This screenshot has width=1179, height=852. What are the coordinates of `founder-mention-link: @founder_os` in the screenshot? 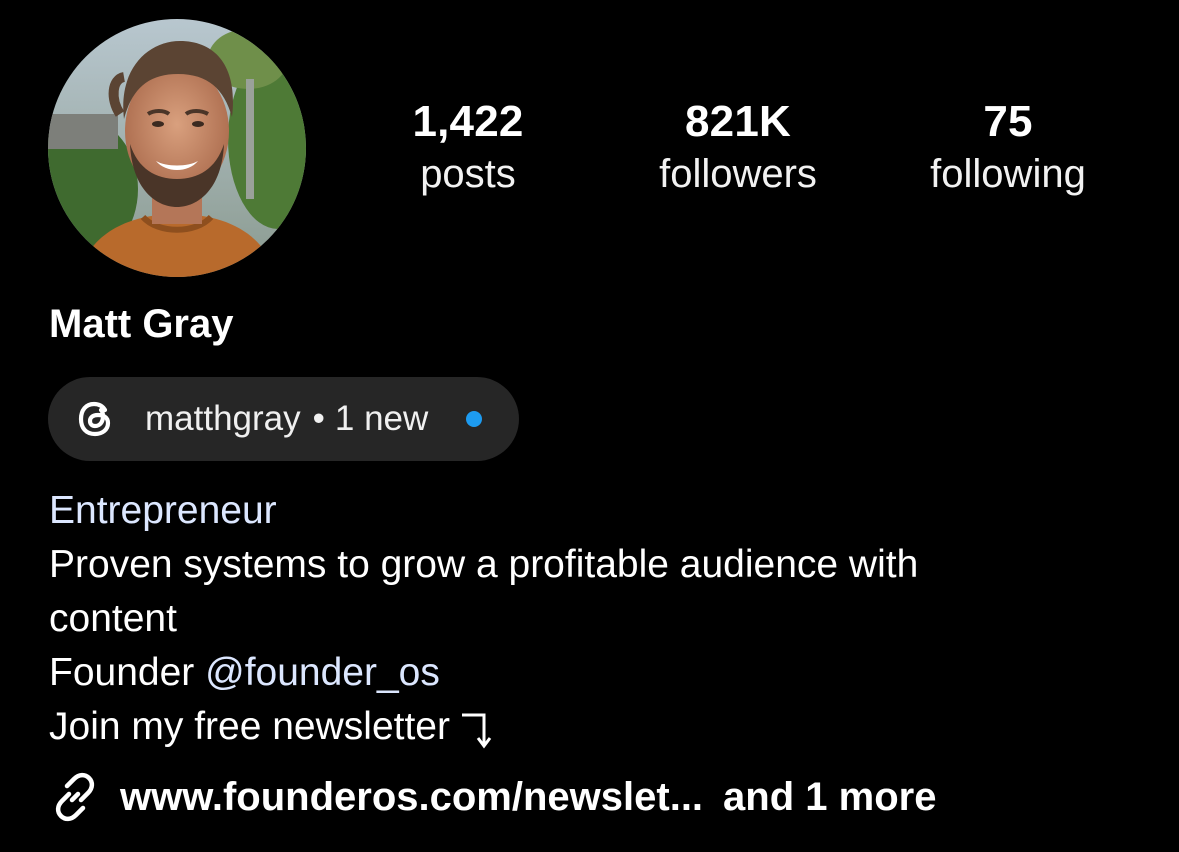 It's located at (322, 672).